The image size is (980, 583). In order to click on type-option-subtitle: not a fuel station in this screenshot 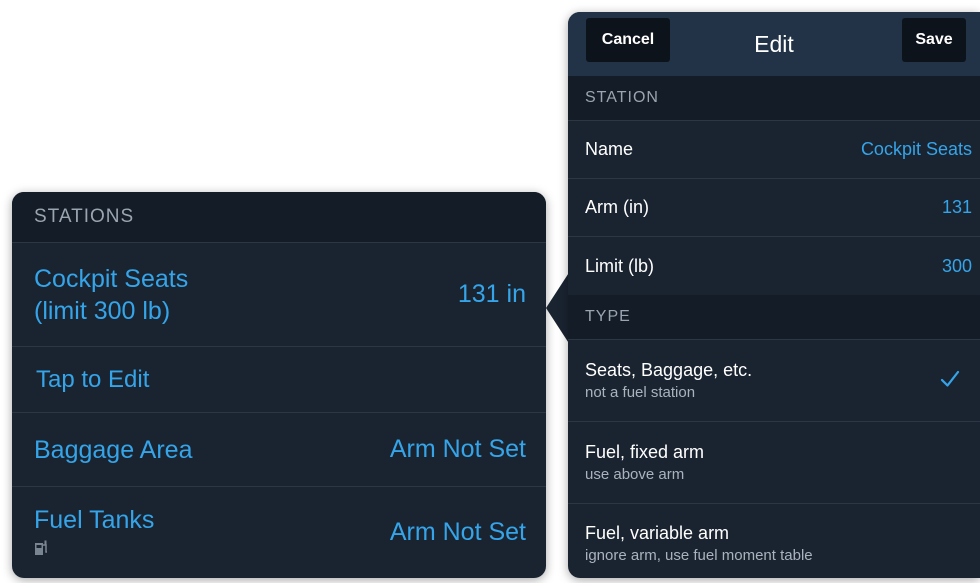, I will do `click(640, 392)`.